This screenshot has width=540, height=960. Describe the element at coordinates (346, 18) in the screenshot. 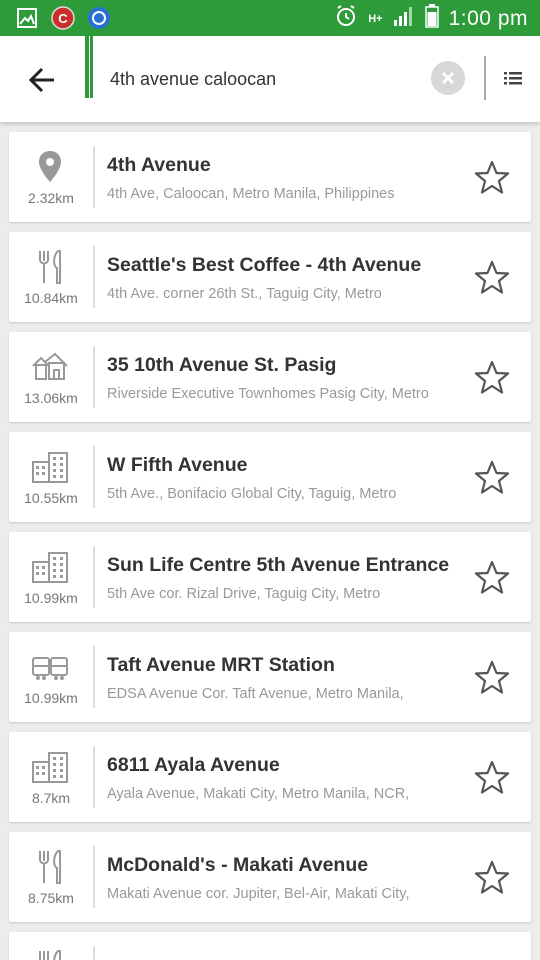

I see `alarm-icon` at that location.